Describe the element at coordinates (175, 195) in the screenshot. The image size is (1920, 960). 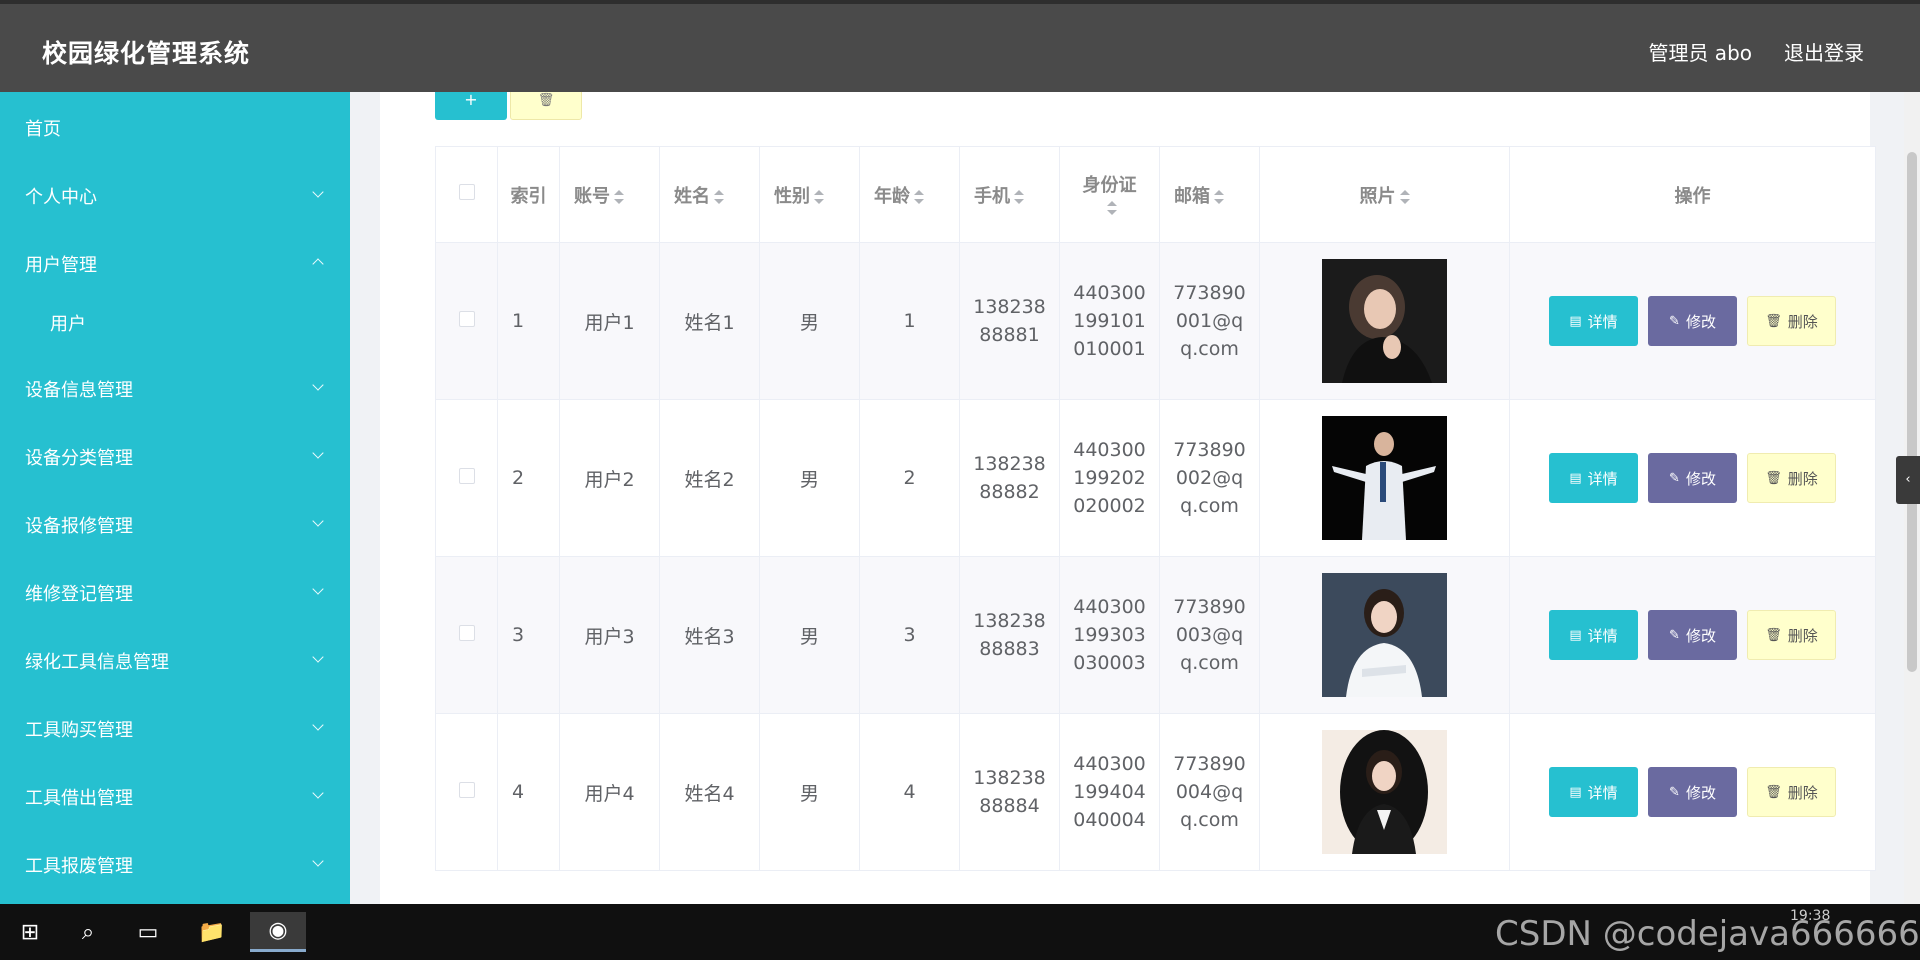
I see `sidebar-item-1: 个人中心` at that location.